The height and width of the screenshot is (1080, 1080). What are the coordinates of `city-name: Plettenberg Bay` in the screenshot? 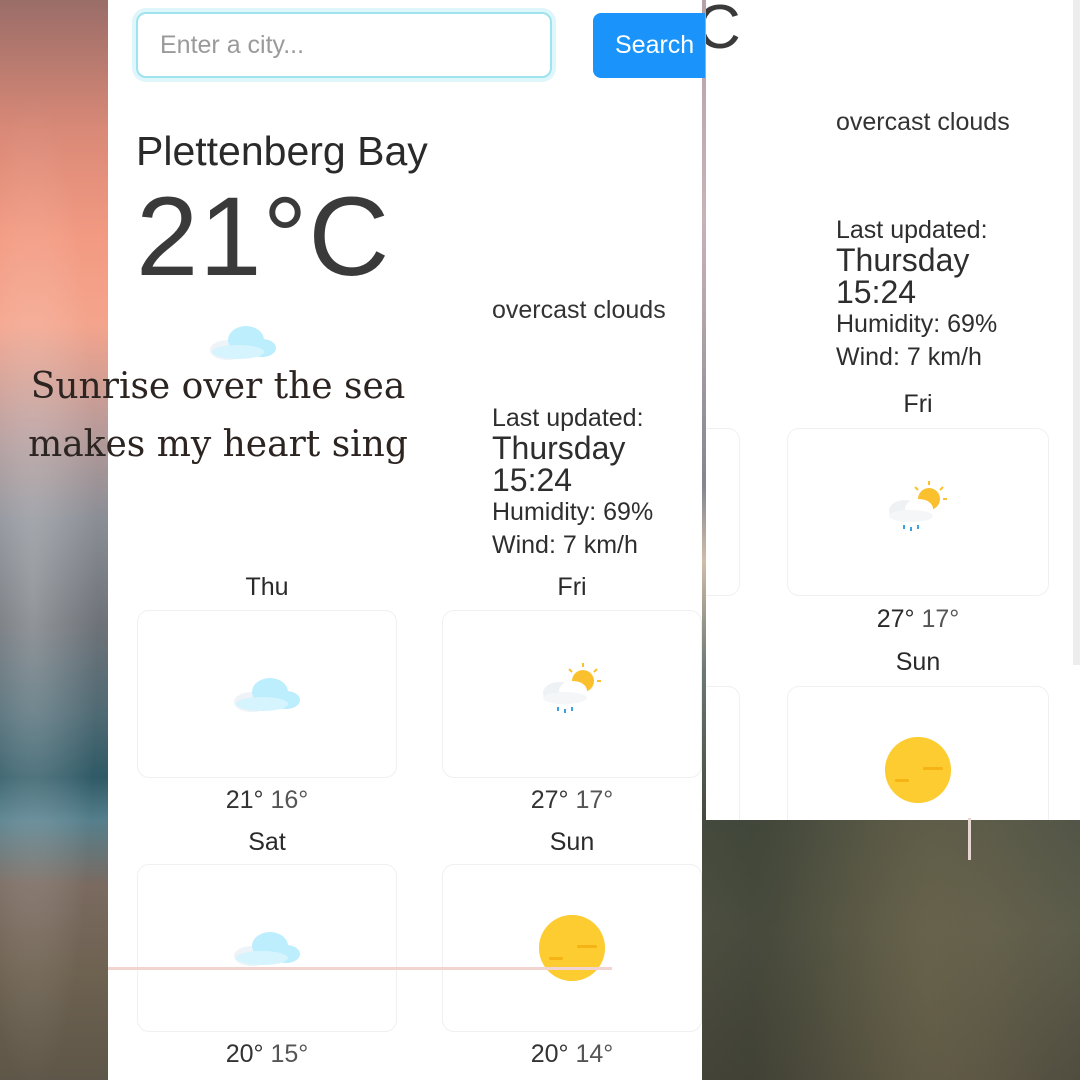 It's located at (282, 151).